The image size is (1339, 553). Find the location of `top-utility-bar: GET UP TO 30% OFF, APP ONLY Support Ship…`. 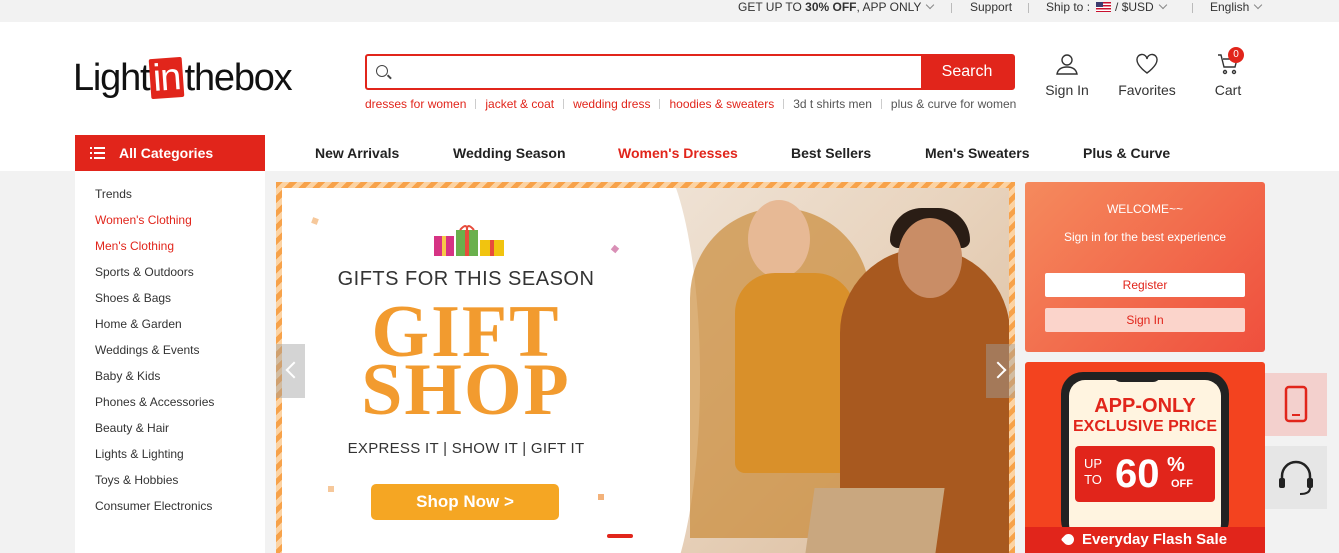

top-utility-bar: GET UP TO 30% OFF, APP ONLY Support Ship… is located at coordinates (669, 11).